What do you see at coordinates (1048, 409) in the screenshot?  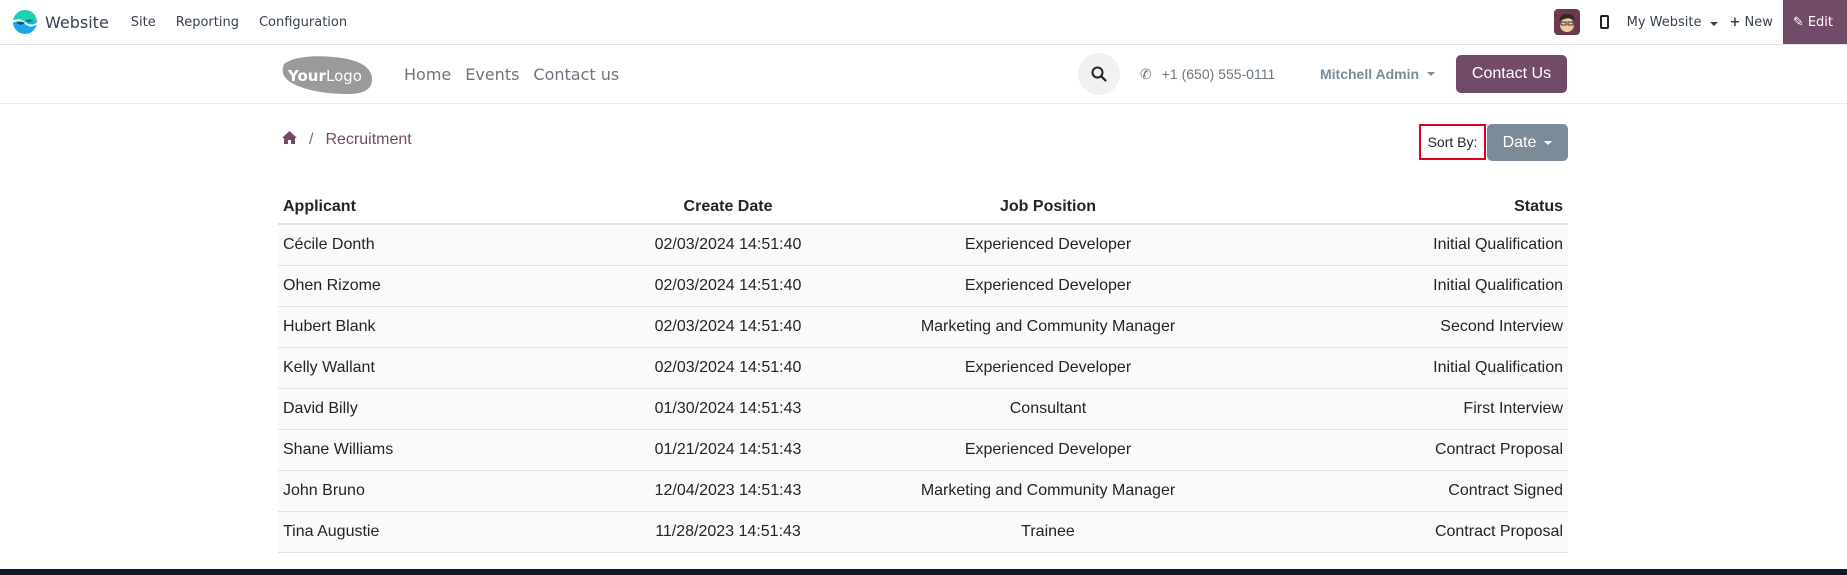 I see `cell-job-position: Consultant` at bounding box center [1048, 409].